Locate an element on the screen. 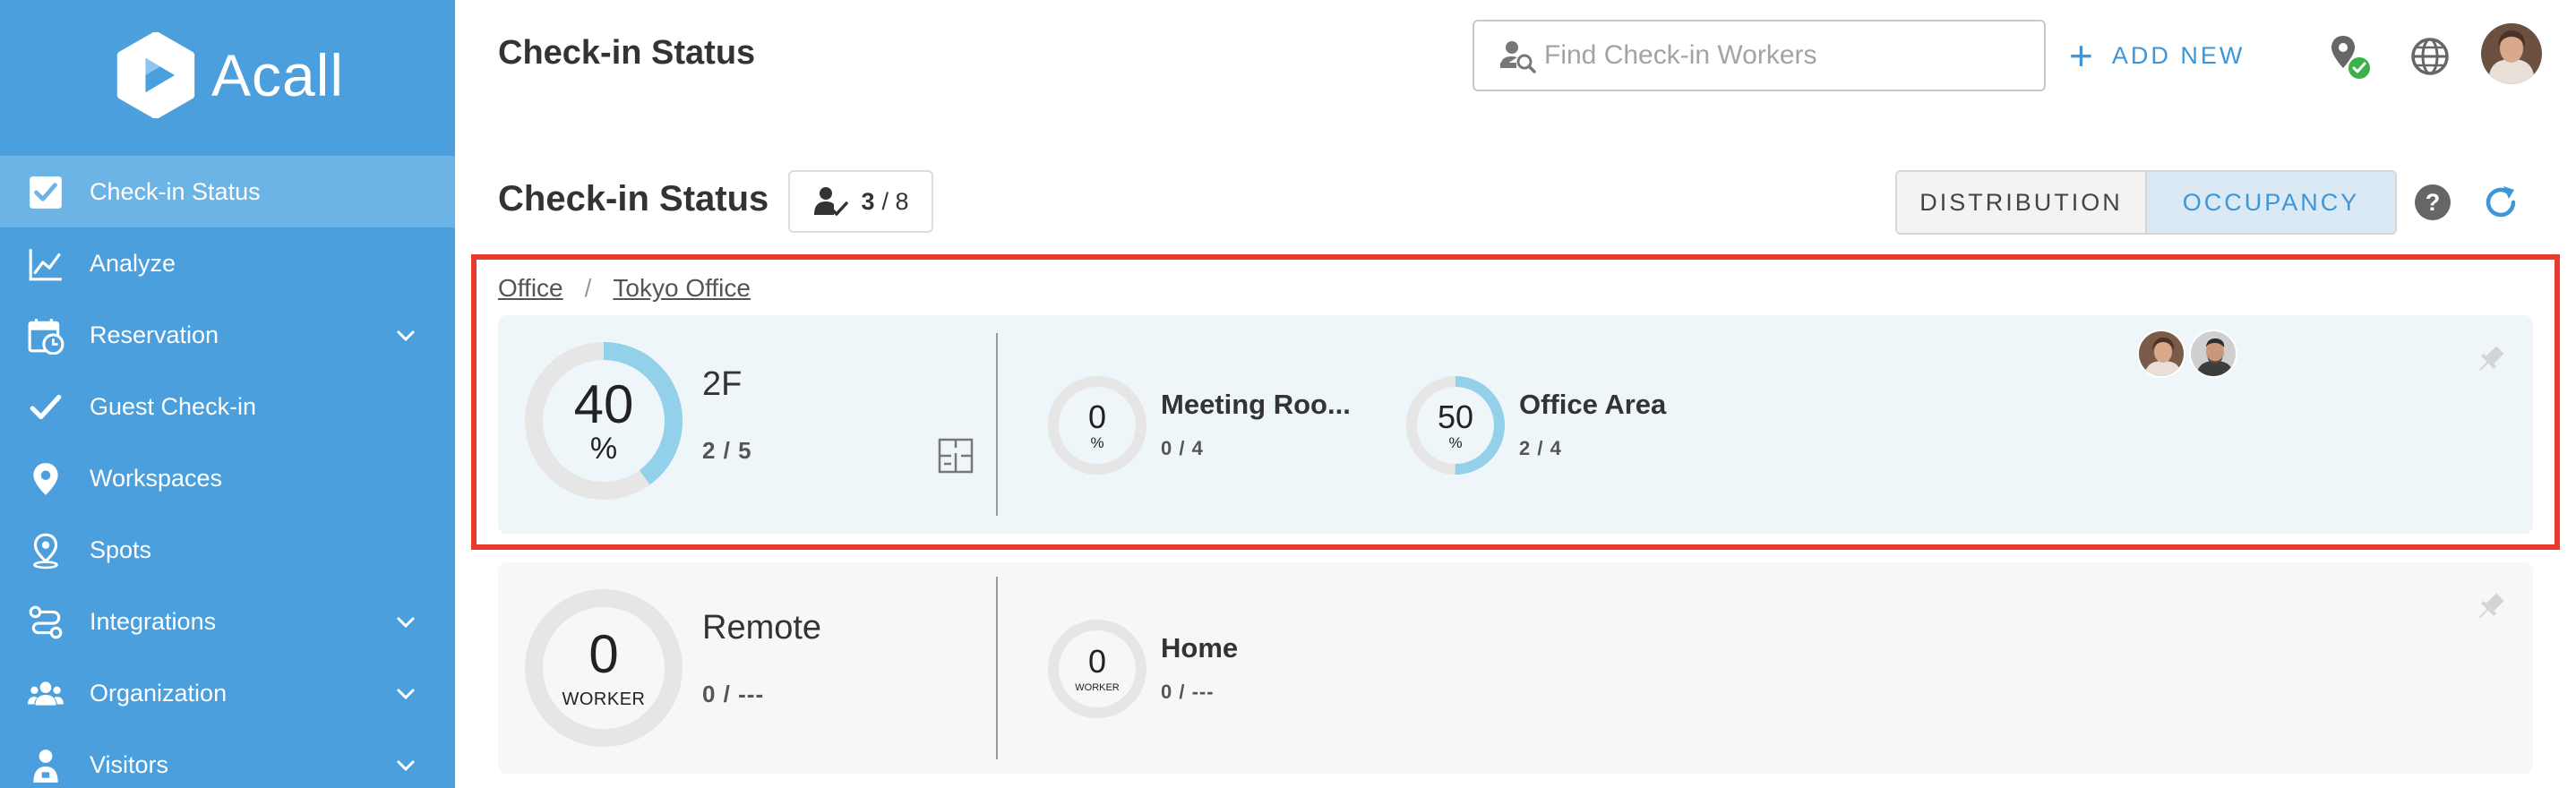 Image resolution: width=2576 pixels, height=788 pixels. breadcrumb-tokyo-office: Tokyo Office is located at coordinates (682, 289).